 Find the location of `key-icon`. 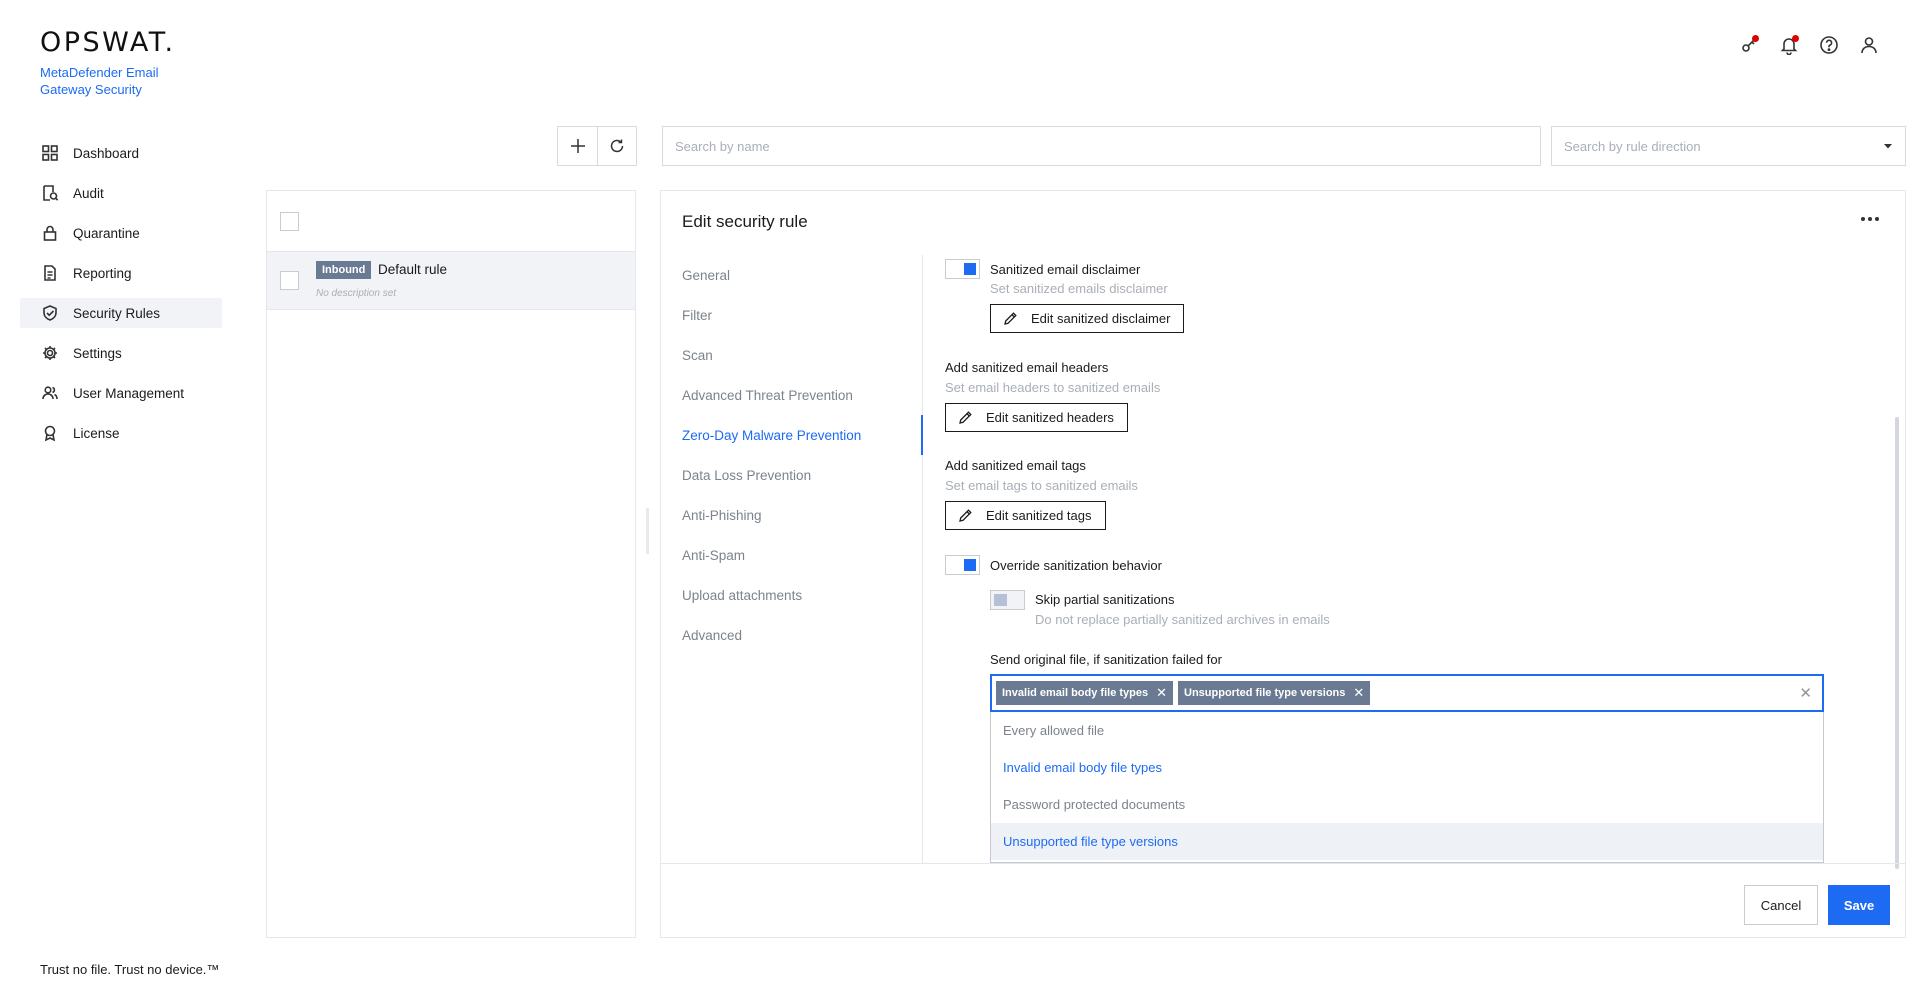

key-icon is located at coordinates (1749, 45).